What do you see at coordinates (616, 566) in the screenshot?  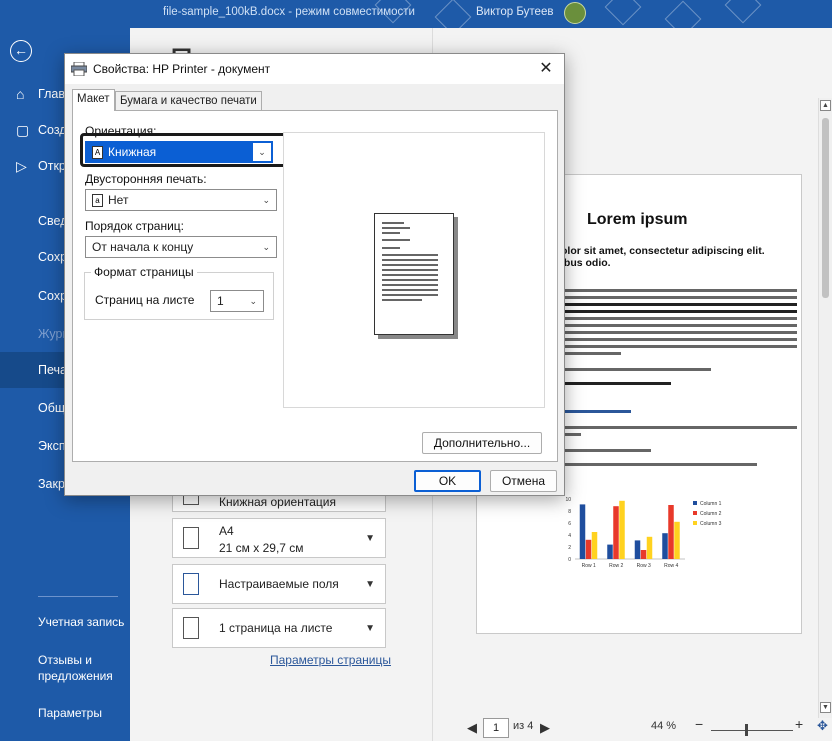 I see `x-tick-label: Row 2` at bounding box center [616, 566].